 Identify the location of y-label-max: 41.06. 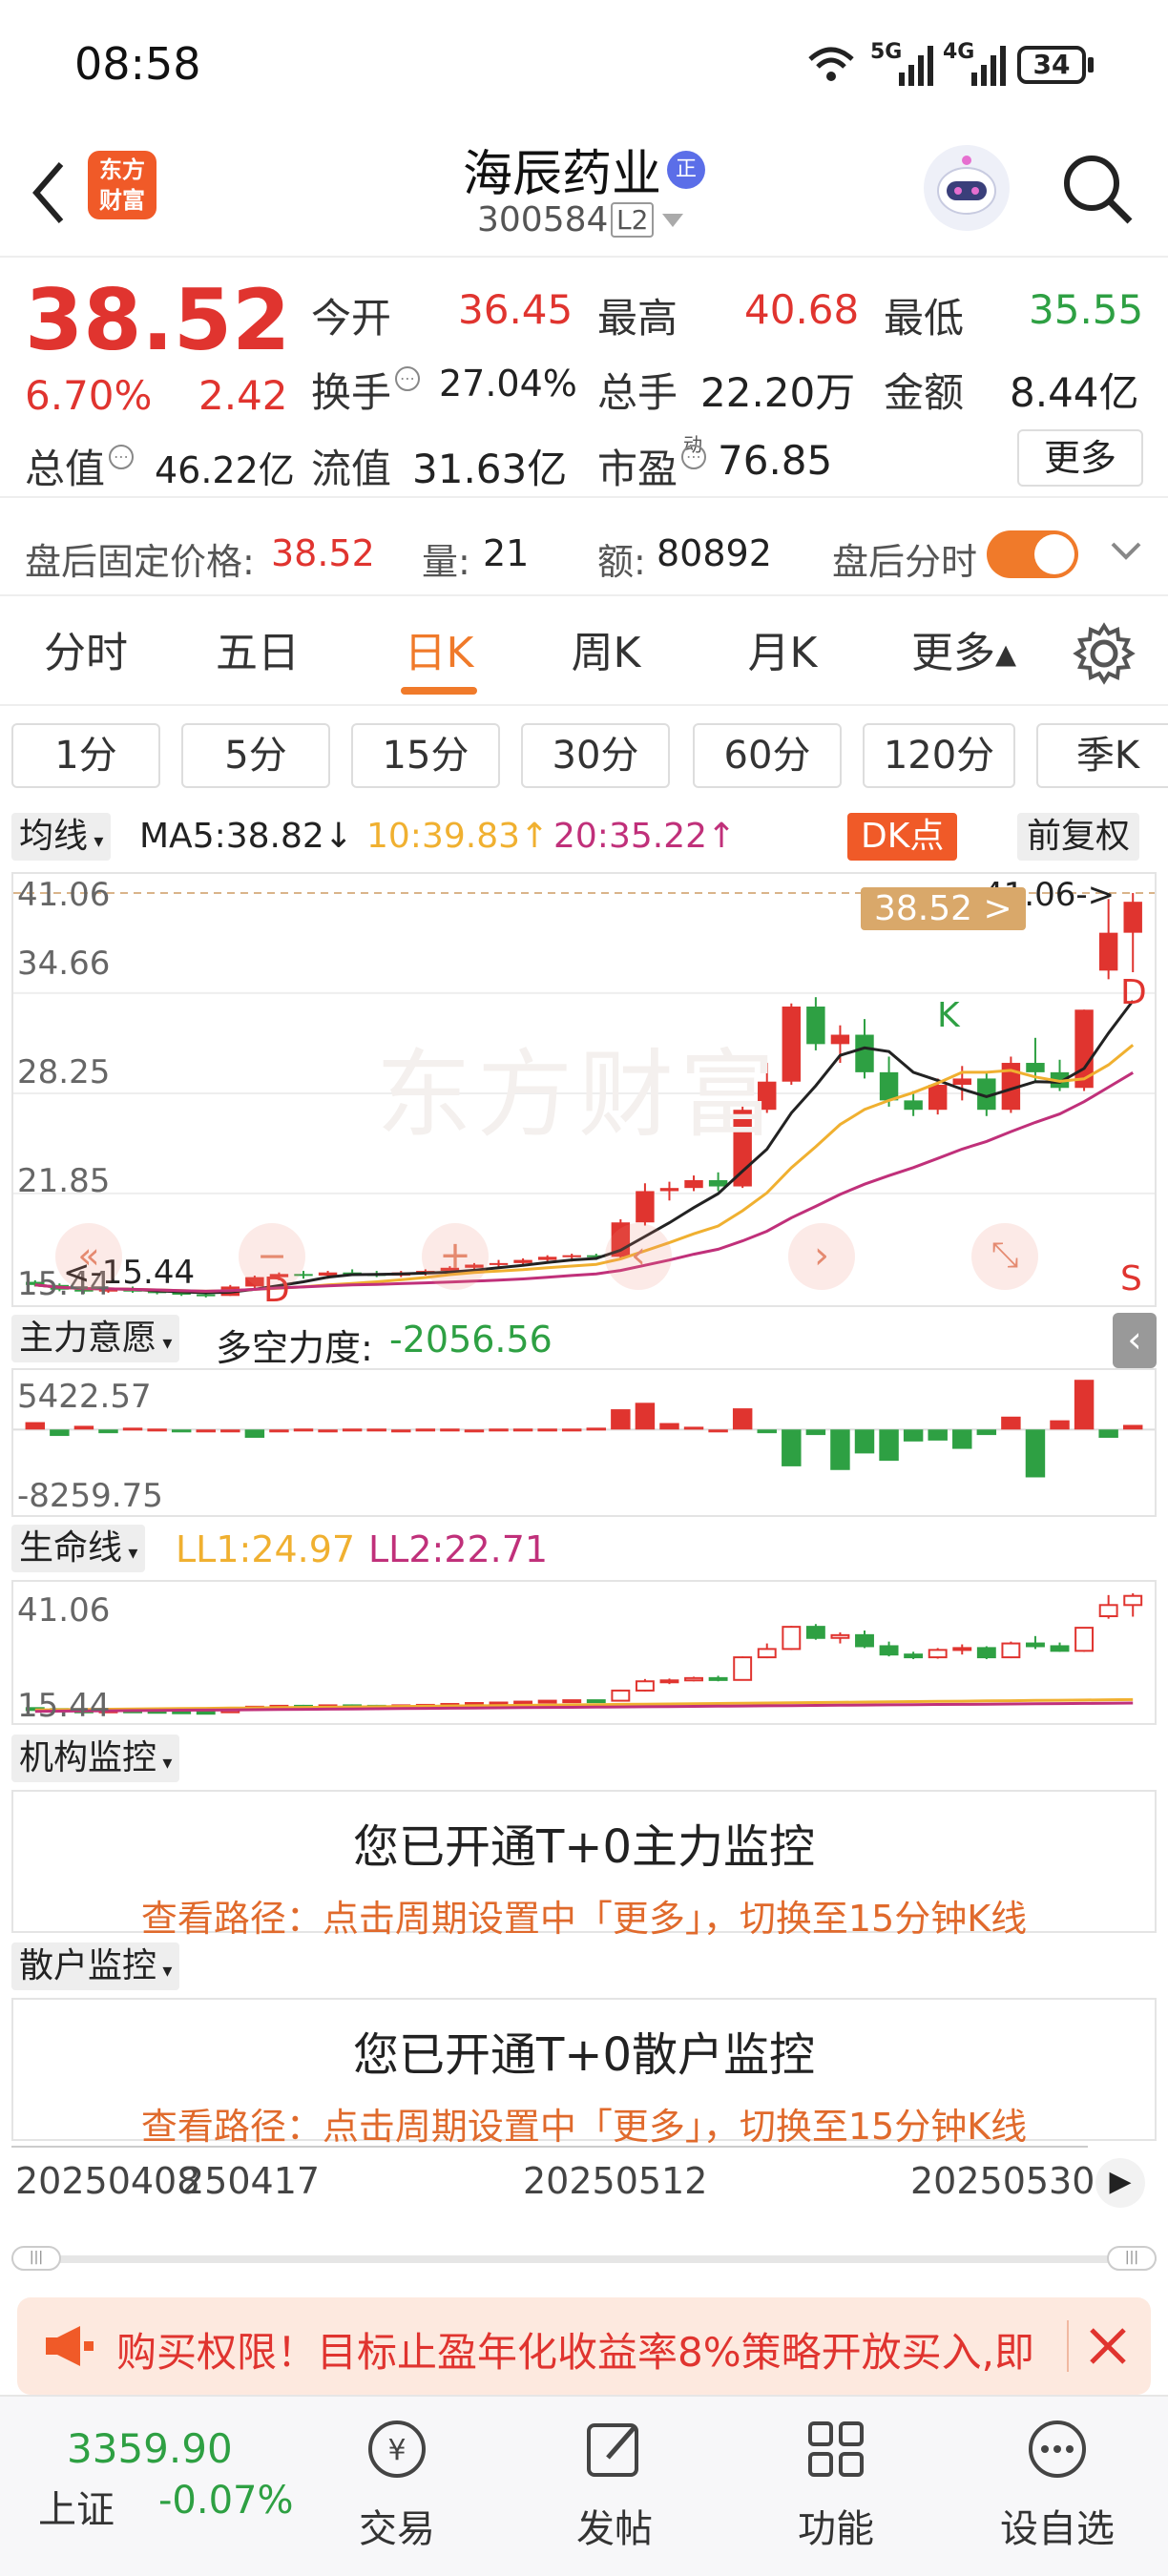
(64, 895).